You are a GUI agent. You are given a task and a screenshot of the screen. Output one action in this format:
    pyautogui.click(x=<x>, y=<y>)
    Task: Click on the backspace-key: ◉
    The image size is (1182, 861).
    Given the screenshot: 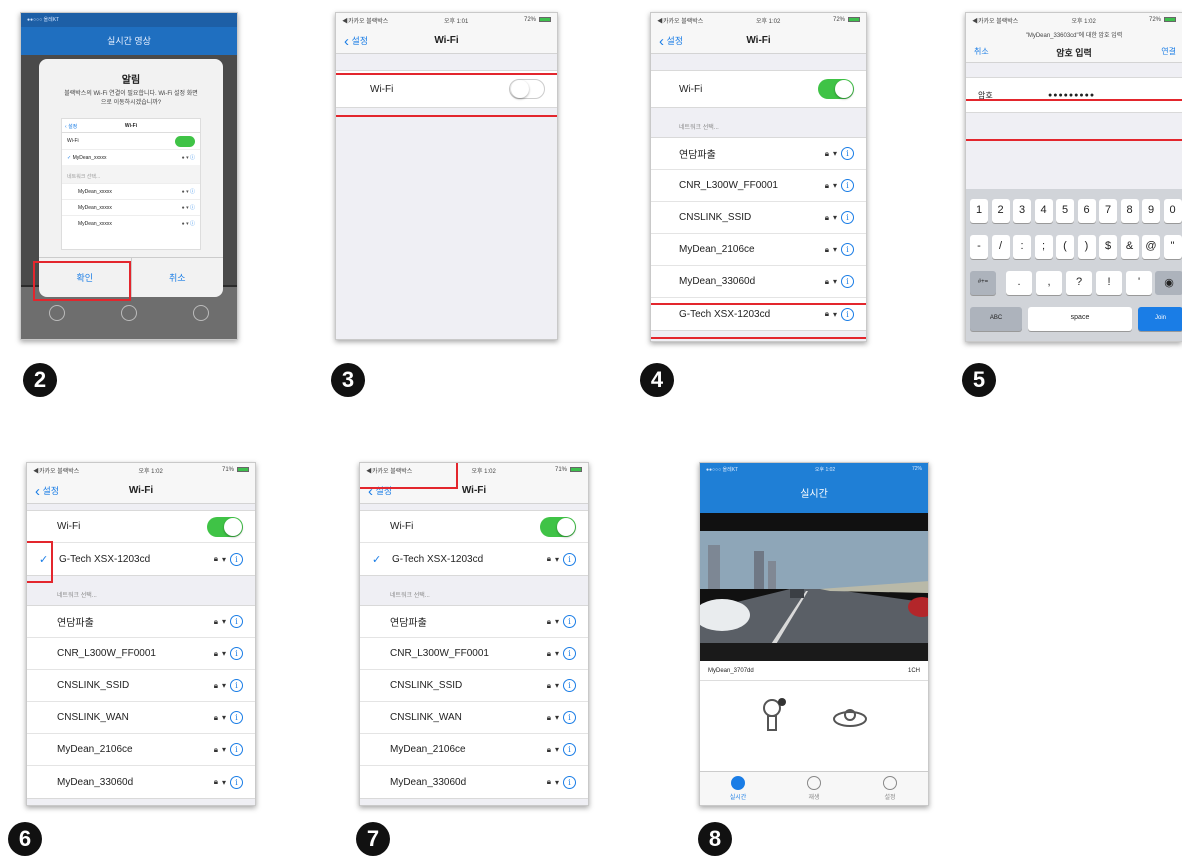 What is the action you would take?
    pyautogui.click(x=1168, y=283)
    